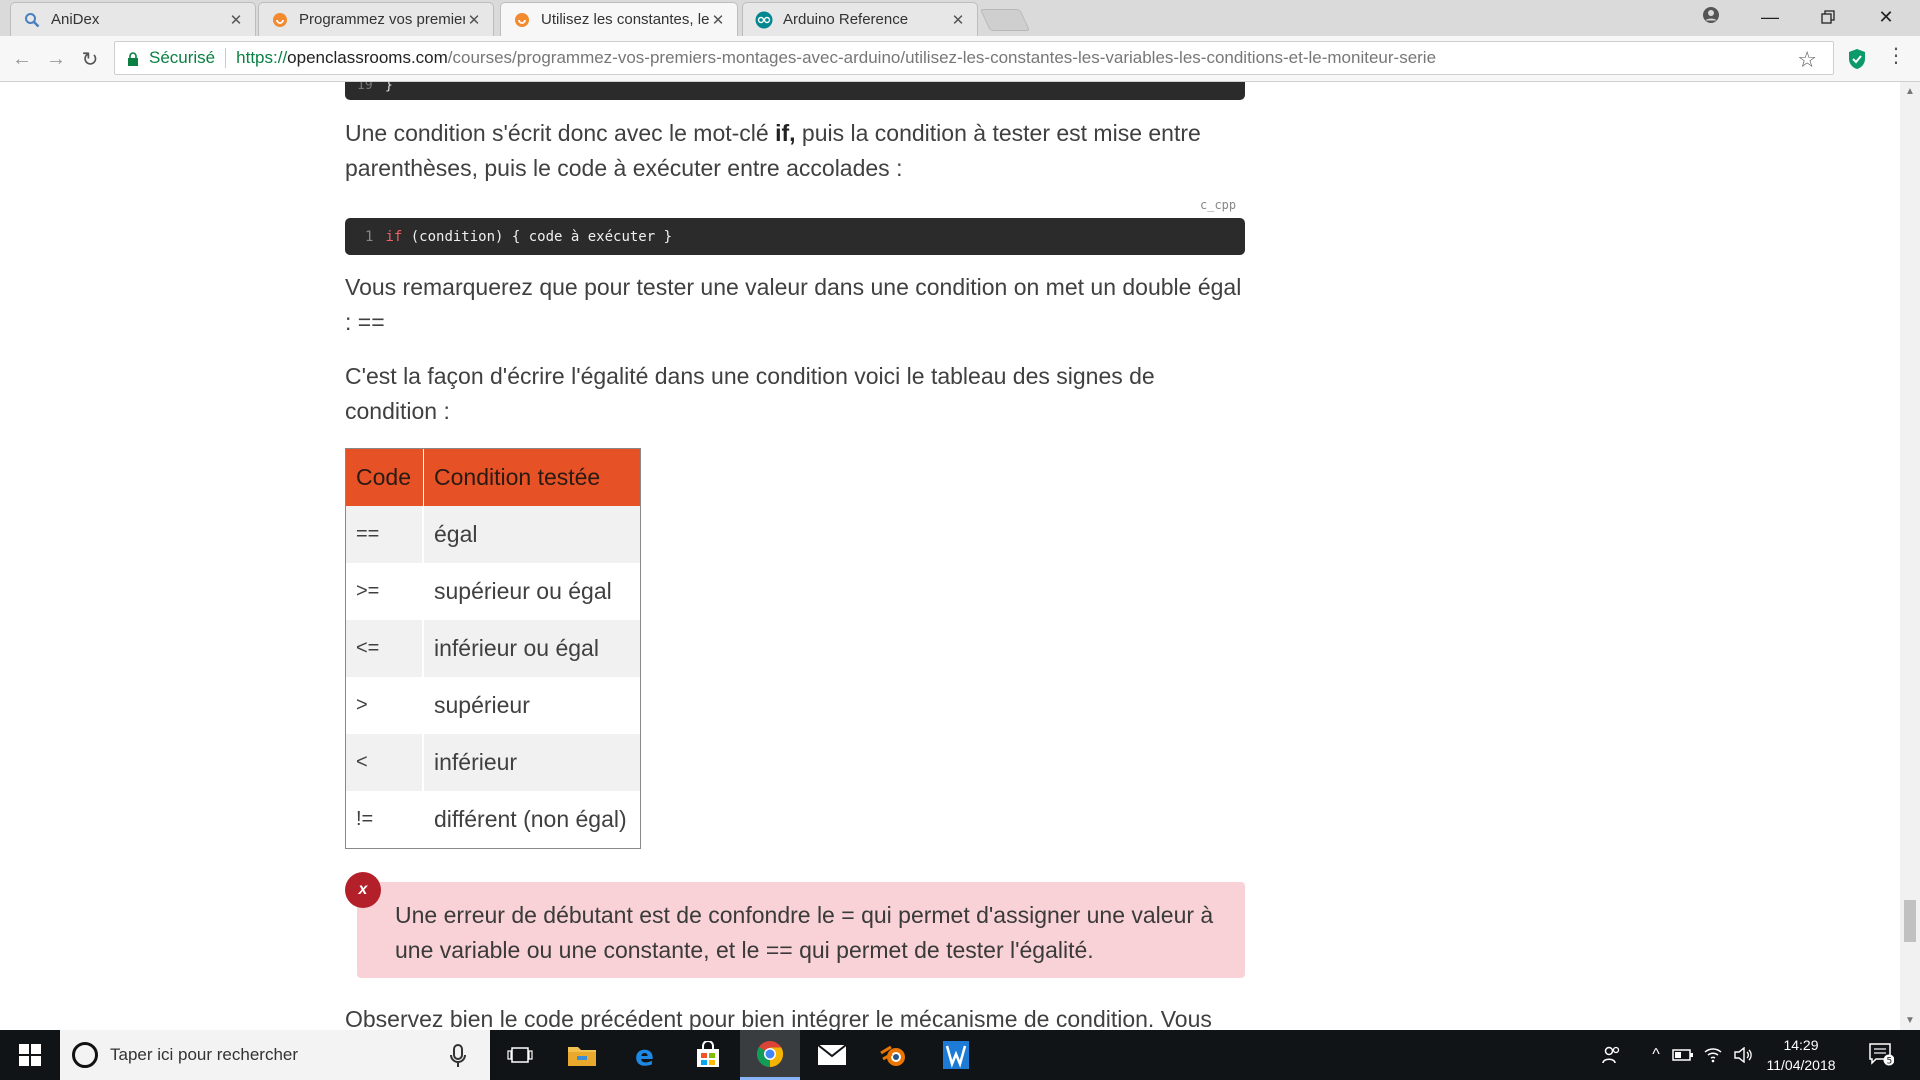 The image size is (1920, 1080). What do you see at coordinates (1611, 1055) in the screenshot?
I see `people-icon` at bounding box center [1611, 1055].